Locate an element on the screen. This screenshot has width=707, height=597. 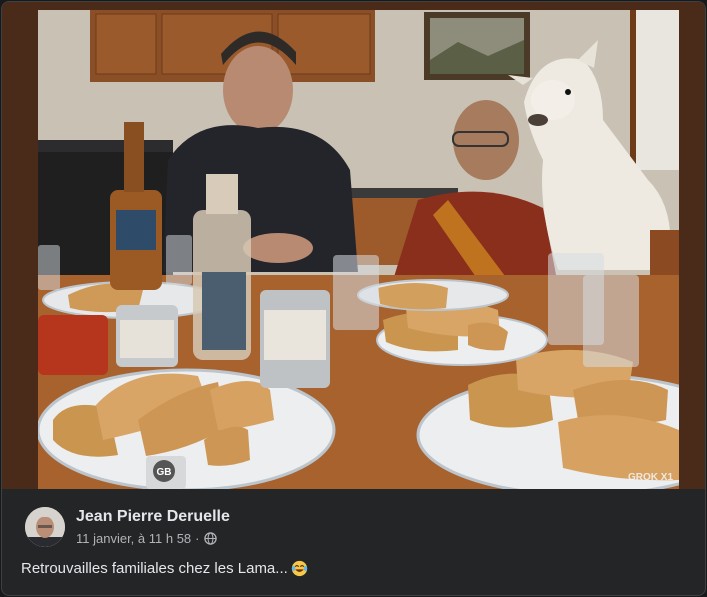
author-name: Jean Pierre Deruelle is located at coordinates (153, 517).